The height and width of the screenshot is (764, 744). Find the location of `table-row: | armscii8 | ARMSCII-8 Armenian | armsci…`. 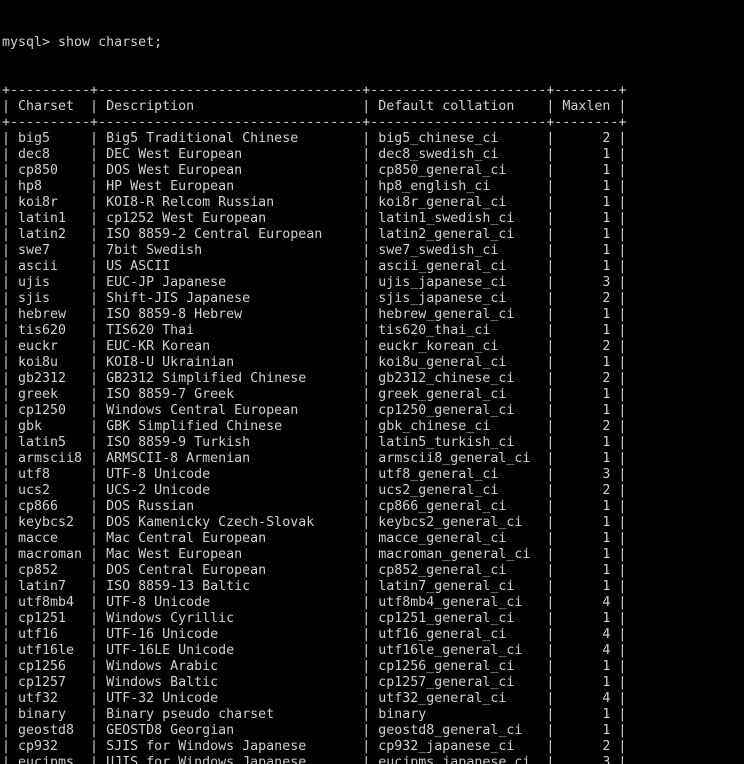

table-row: | armscii8 | ARMSCII-8 Armenian | armsci… is located at coordinates (314, 458).